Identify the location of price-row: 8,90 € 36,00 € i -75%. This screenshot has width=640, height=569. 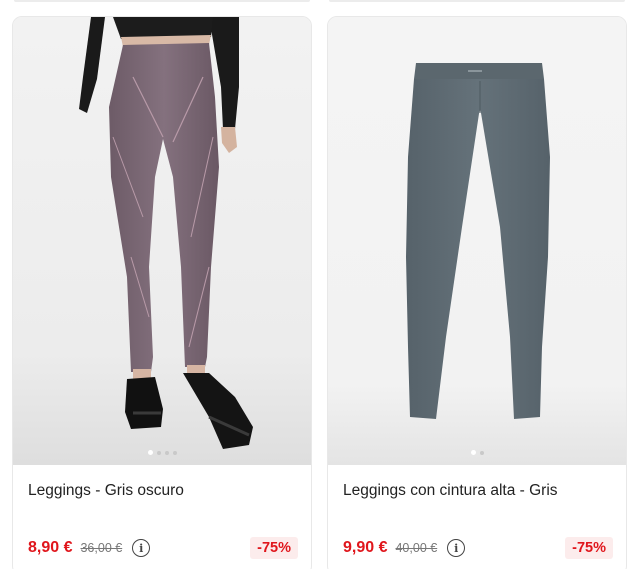
(163, 548).